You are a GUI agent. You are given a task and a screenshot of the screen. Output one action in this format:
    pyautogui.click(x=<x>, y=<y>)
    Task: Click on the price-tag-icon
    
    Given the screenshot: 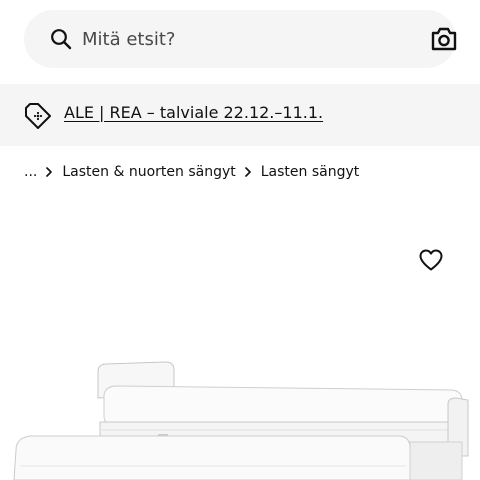 What is the action you would take?
    pyautogui.click(x=38, y=116)
    